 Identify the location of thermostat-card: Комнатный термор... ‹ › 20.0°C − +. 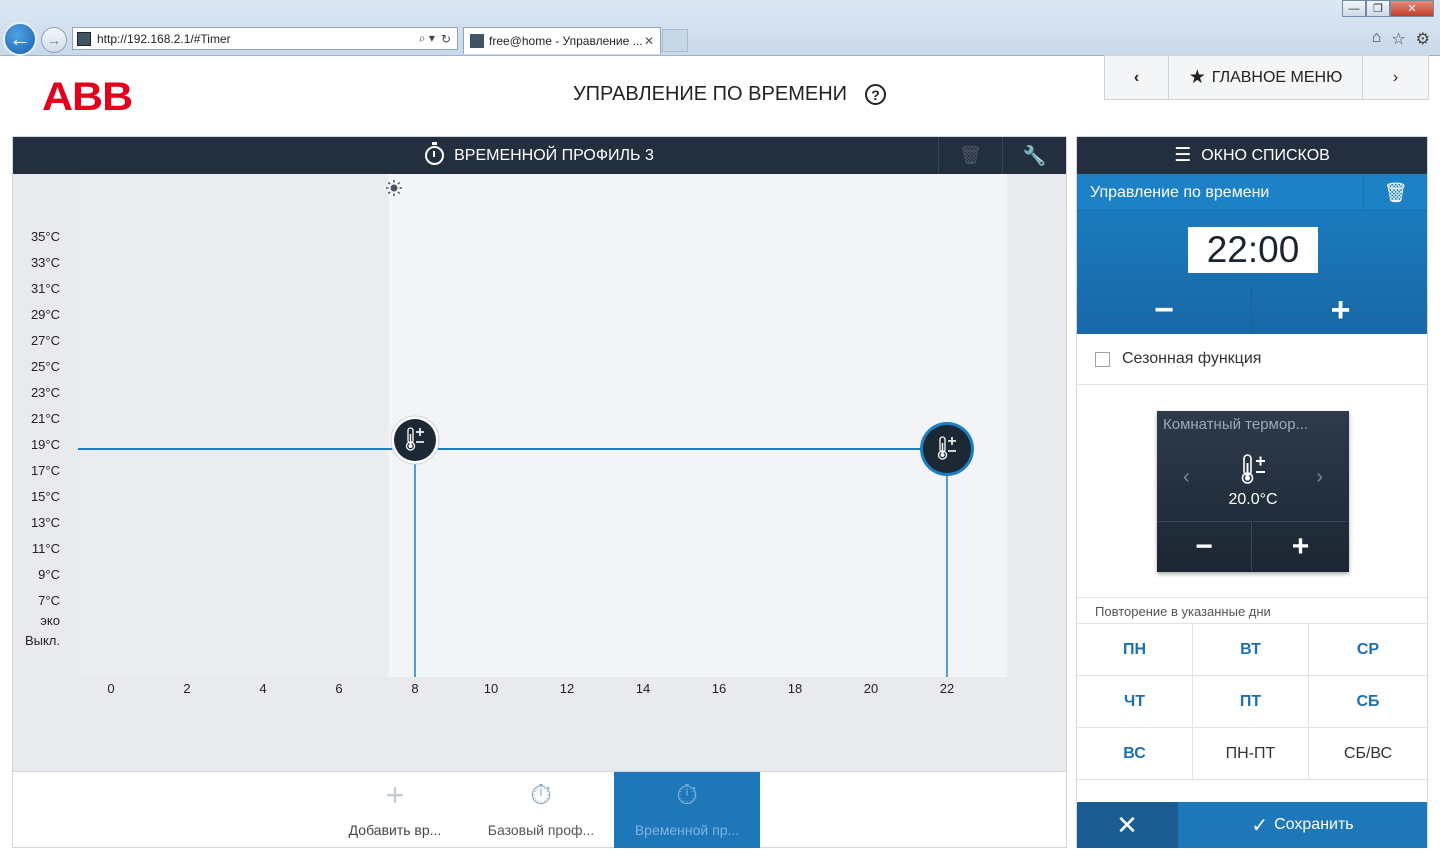
(1253, 491).